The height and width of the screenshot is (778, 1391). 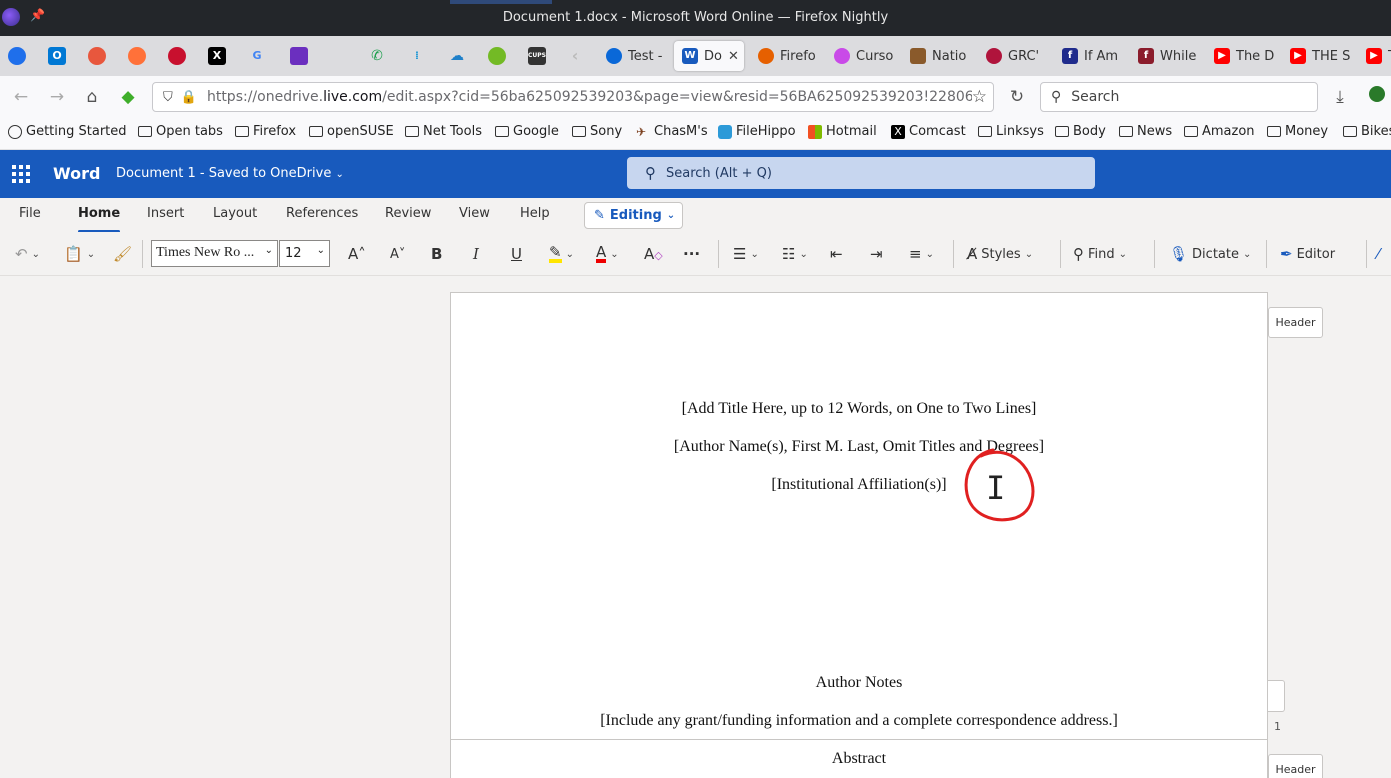 What do you see at coordinates (57, 97) in the screenshot?
I see `forward-arrow-icon: →` at bounding box center [57, 97].